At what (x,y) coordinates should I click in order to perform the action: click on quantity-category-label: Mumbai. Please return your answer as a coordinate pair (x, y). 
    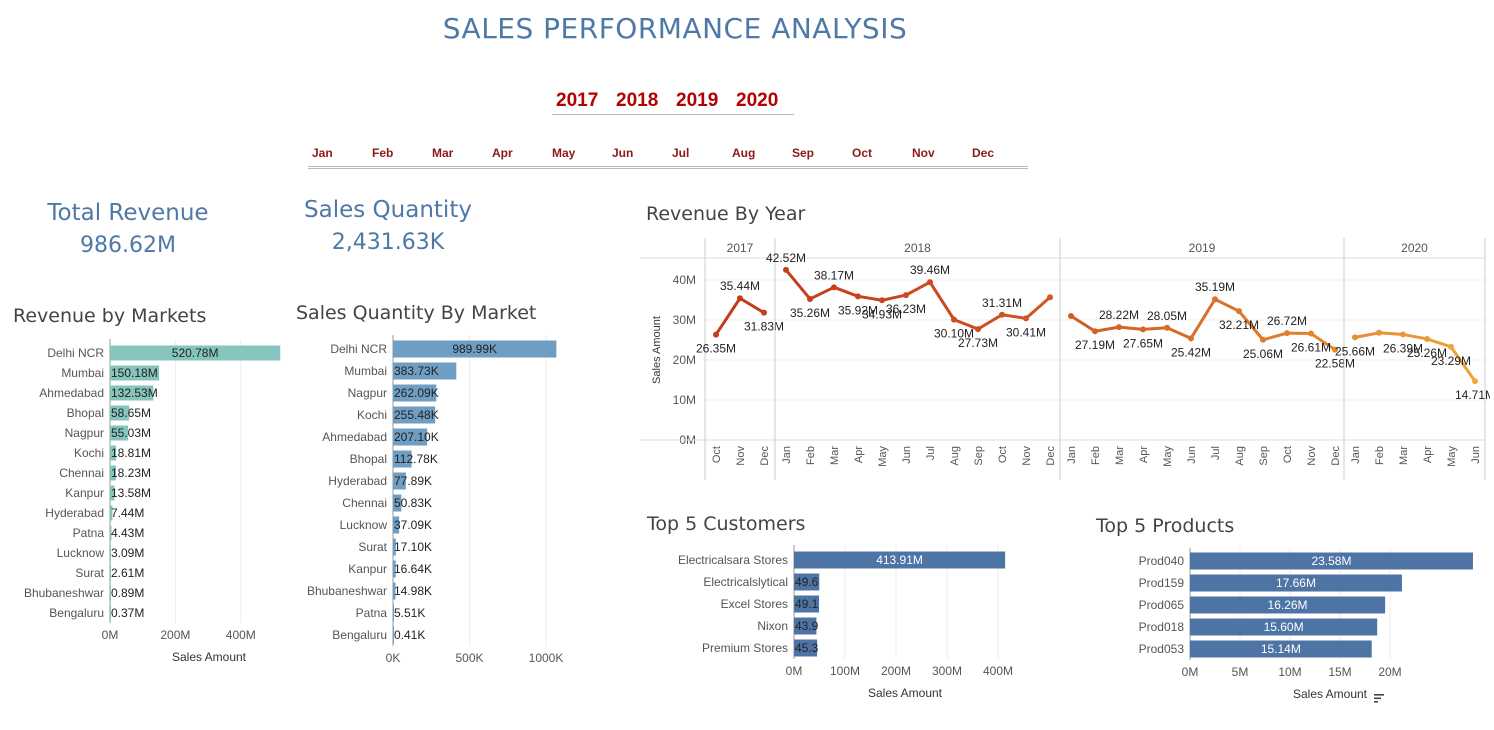
    Looking at the image, I should click on (365, 371).